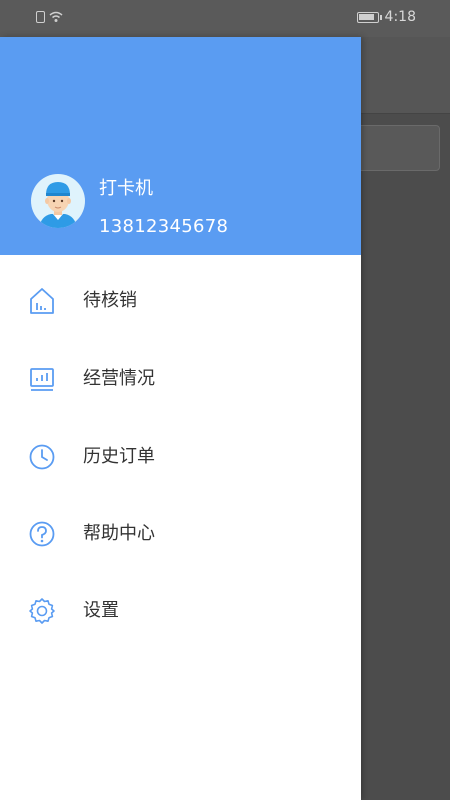 The width and height of the screenshot is (450, 800). What do you see at coordinates (110, 300) in the screenshot?
I see `menu-item-label: 待核销` at bounding box center [110, 300].